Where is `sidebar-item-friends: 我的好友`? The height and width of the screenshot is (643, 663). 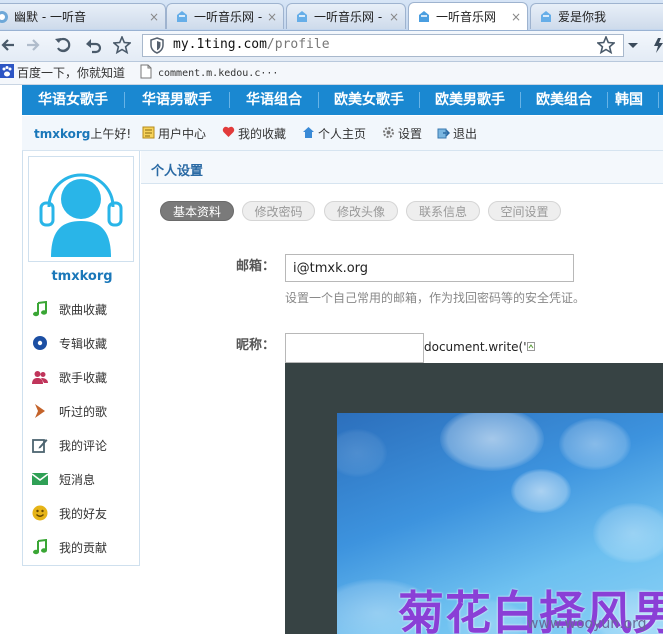
sidebar-item-friends: 我的好友 is located at coordinates (86, 513).